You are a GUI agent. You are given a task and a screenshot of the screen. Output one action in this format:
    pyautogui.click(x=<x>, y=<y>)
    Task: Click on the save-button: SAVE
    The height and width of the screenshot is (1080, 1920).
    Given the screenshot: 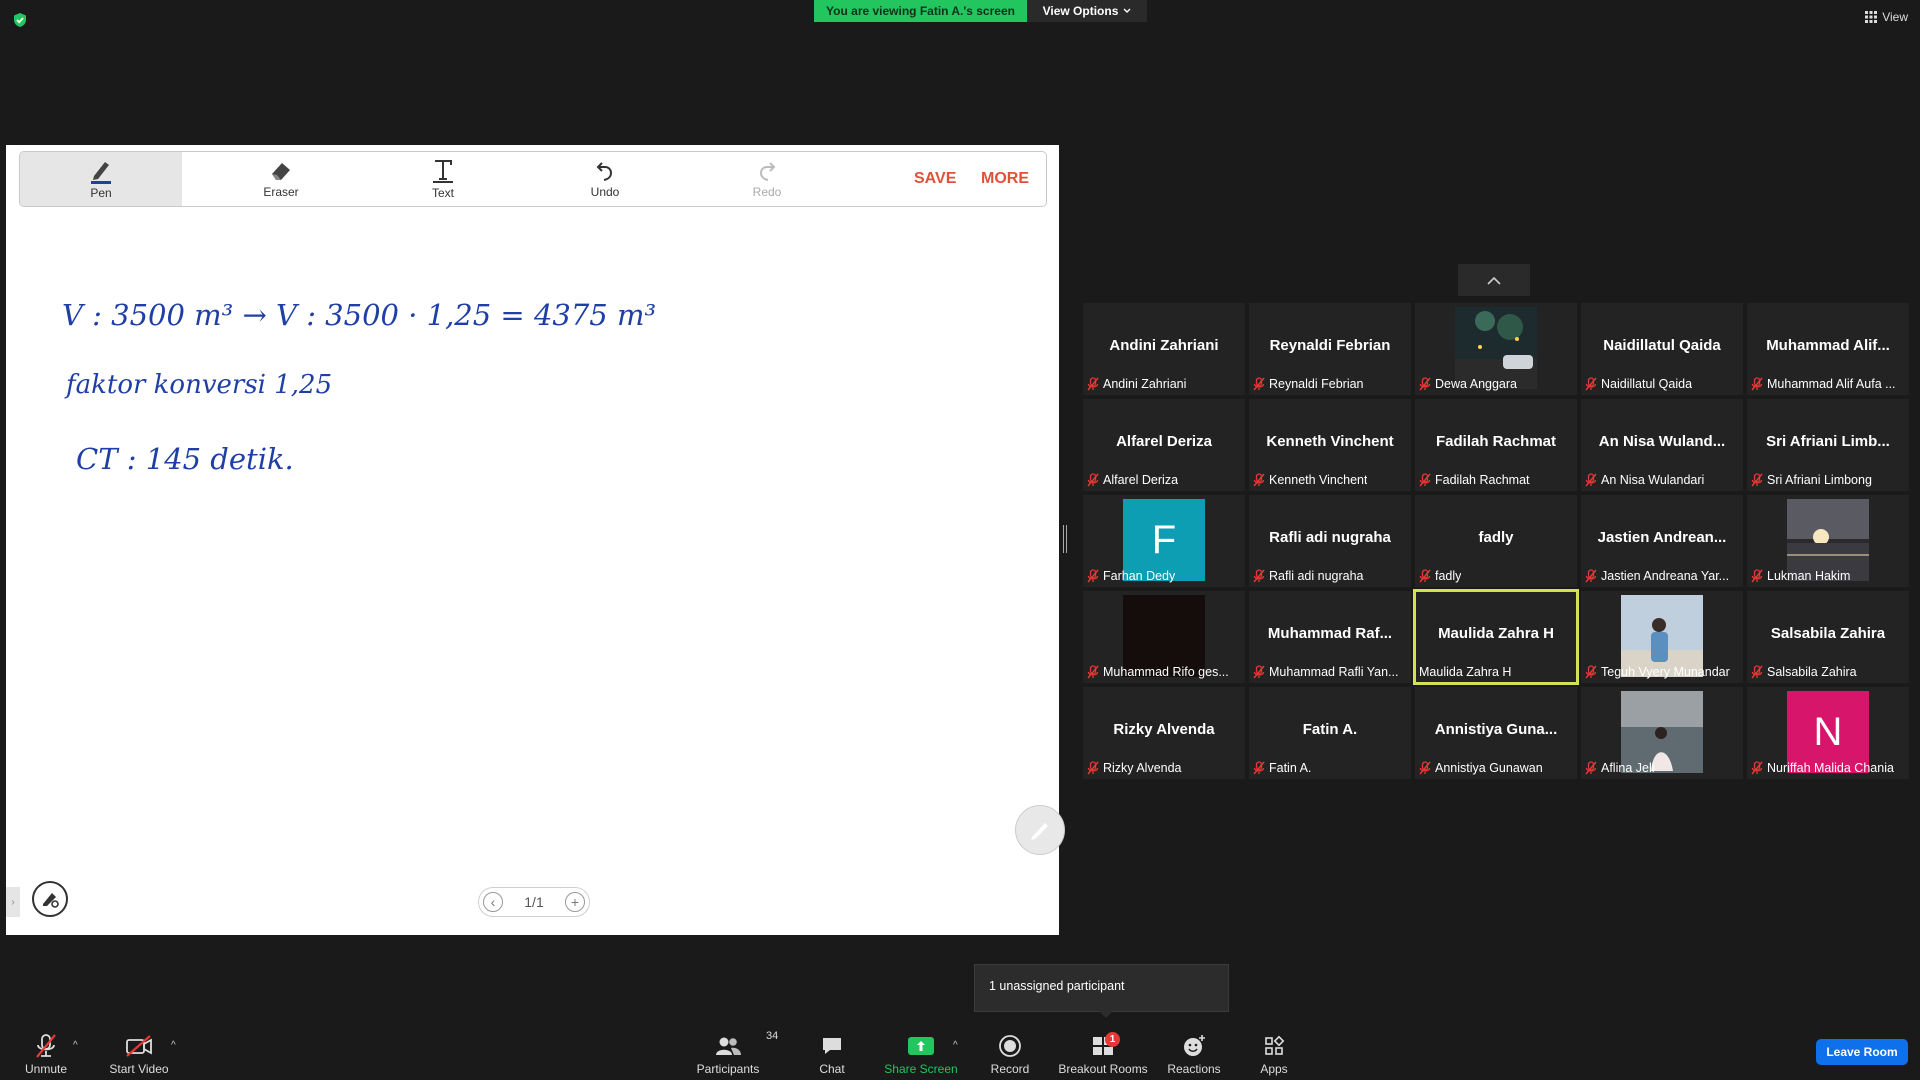 What is the action you would take?
    pyautogui.click(x=935, y=179)
    